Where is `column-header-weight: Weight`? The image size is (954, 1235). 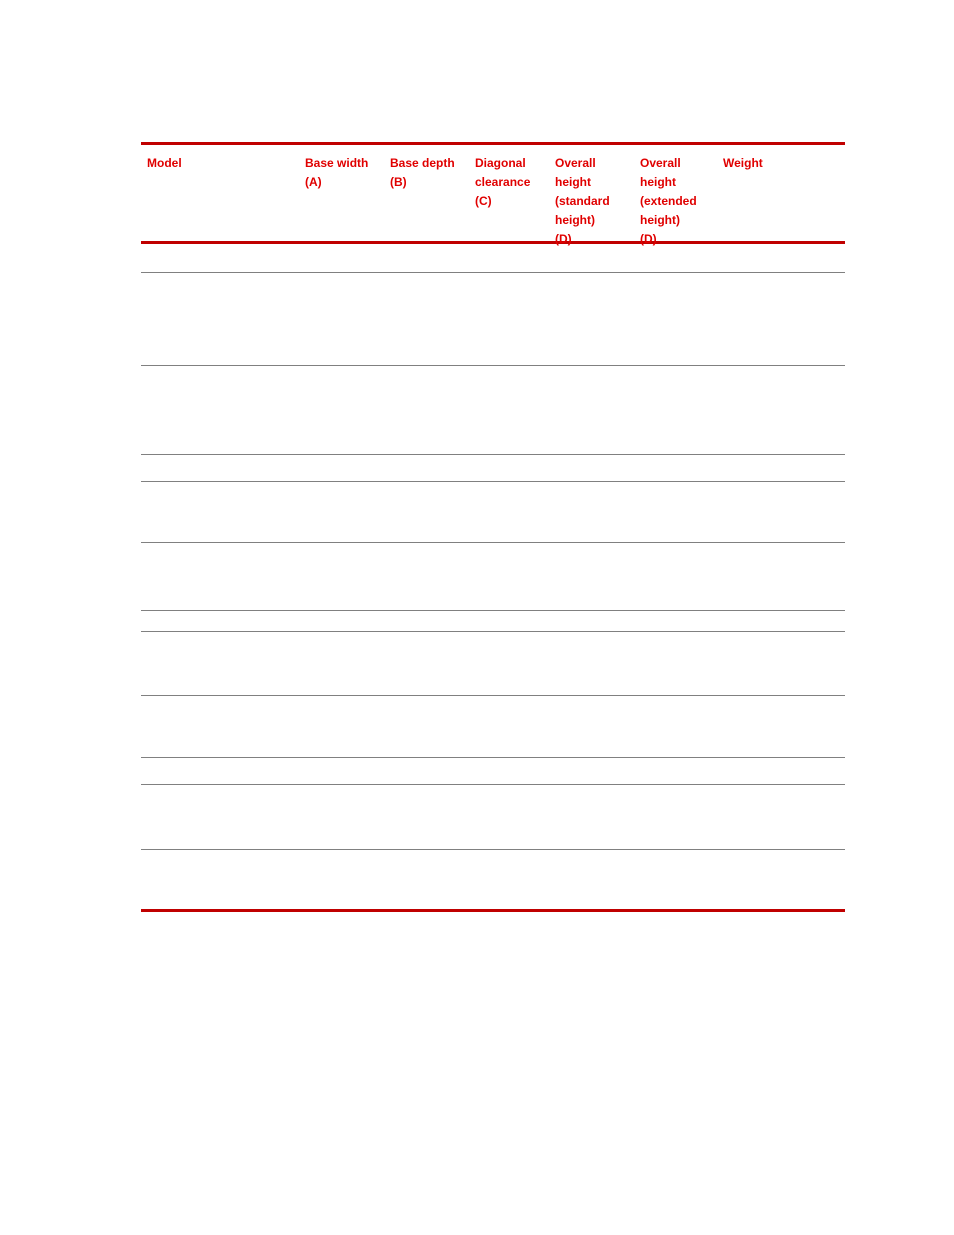
column-header-weight: Weight is located at coordinates (743, 163).